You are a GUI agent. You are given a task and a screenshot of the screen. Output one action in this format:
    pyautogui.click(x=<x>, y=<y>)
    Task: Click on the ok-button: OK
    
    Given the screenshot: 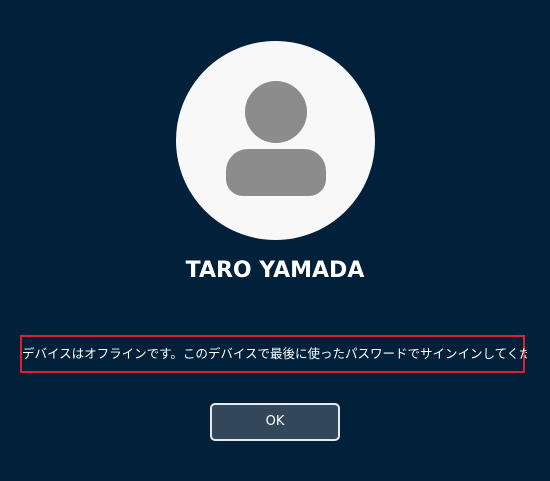 What is the action you would take?
    pyautogui.click(x=275, y=422)
    